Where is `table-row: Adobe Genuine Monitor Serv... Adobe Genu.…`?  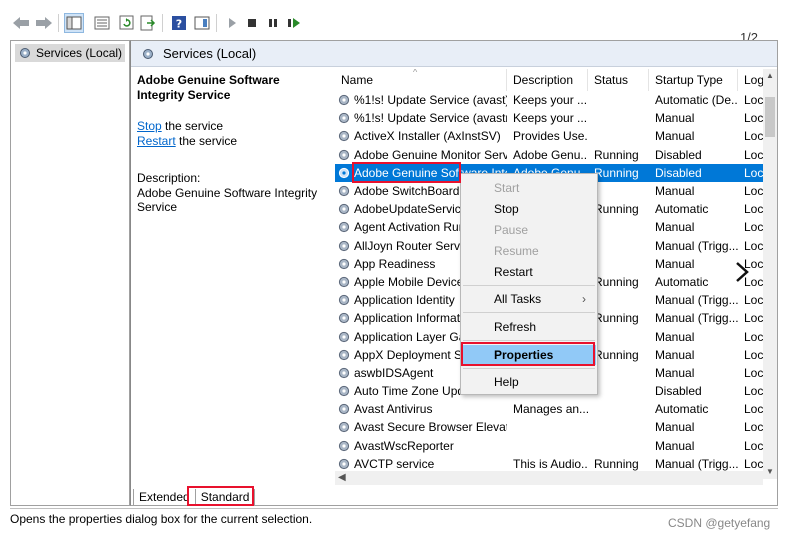 table-row: Adobe Genuine Monitor Serv... Adobe Genu.… is located at coordinates (551, 155).